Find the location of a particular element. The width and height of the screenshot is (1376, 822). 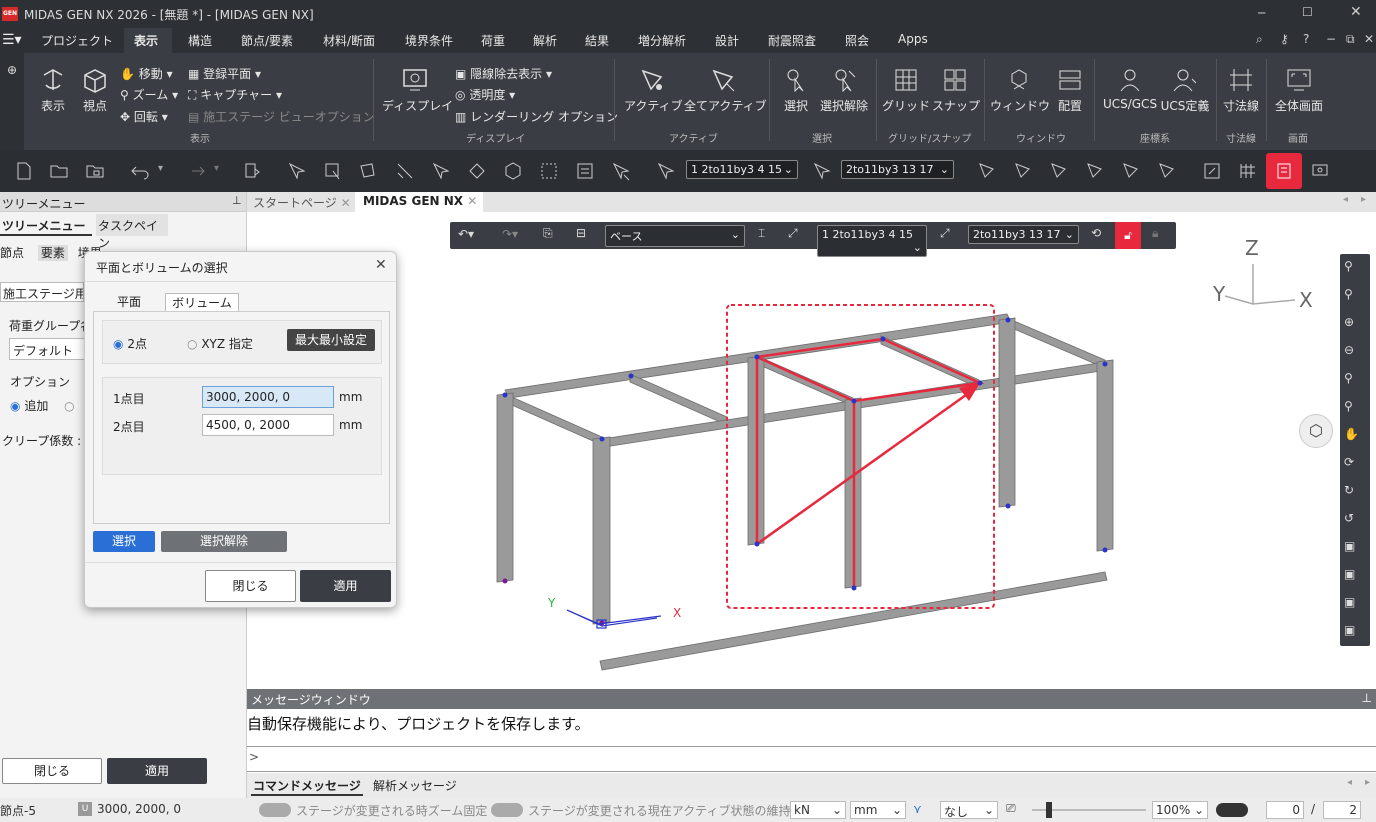

active-button: アクティブ is located at coordinates (653, 89).